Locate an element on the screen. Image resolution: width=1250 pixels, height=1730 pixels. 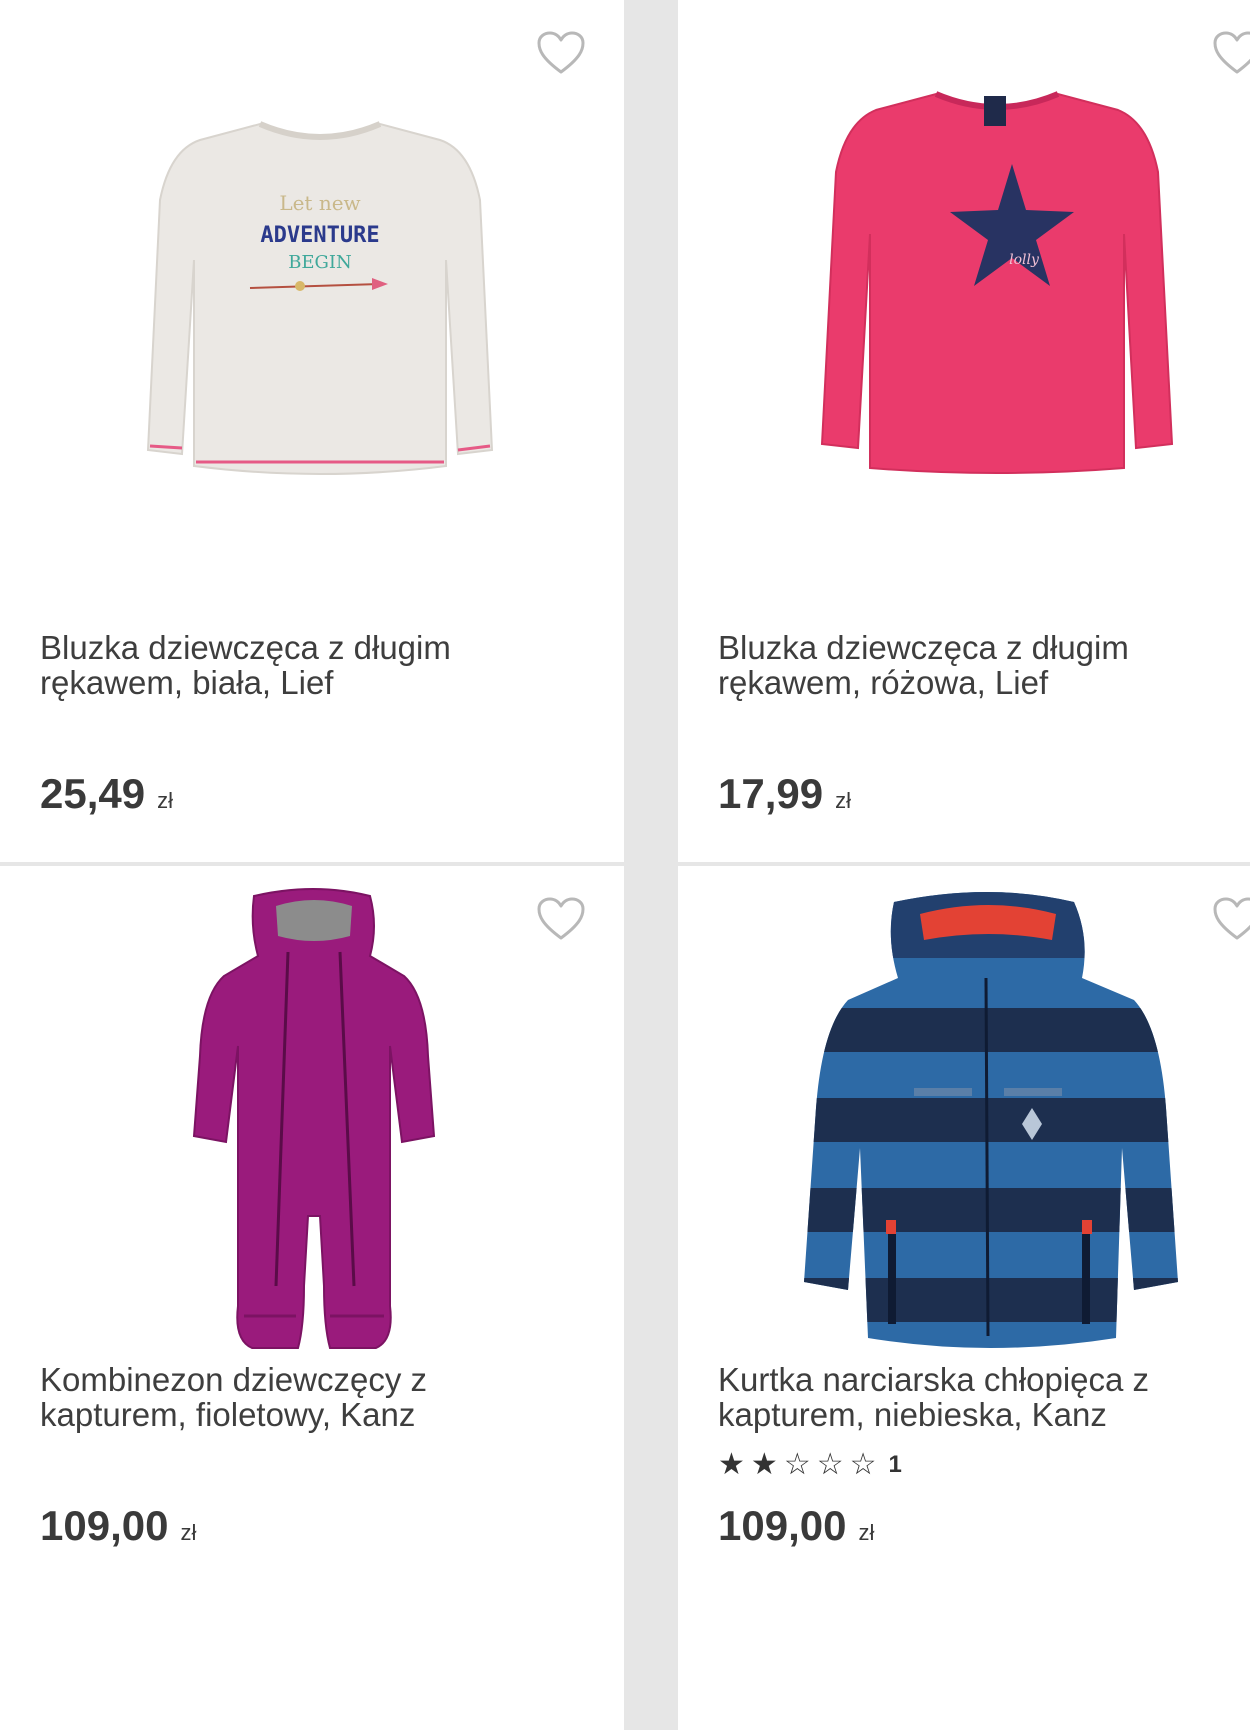
product-title-line1: Kombinezon dziewczęcy z is located at coordinates (234, 1379).